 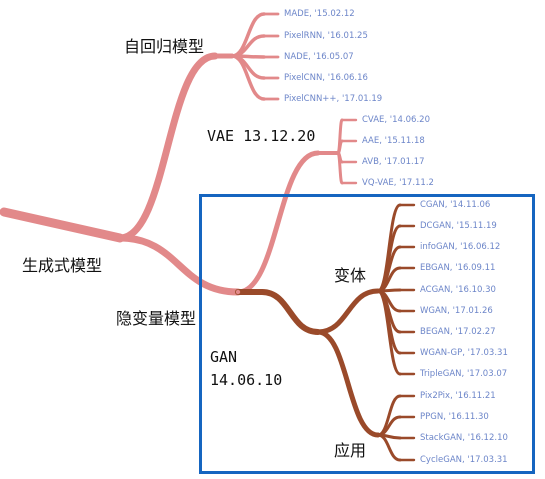 I want to click on branch-label-gan-date: 14.06.10, so click(x=246, y=380).